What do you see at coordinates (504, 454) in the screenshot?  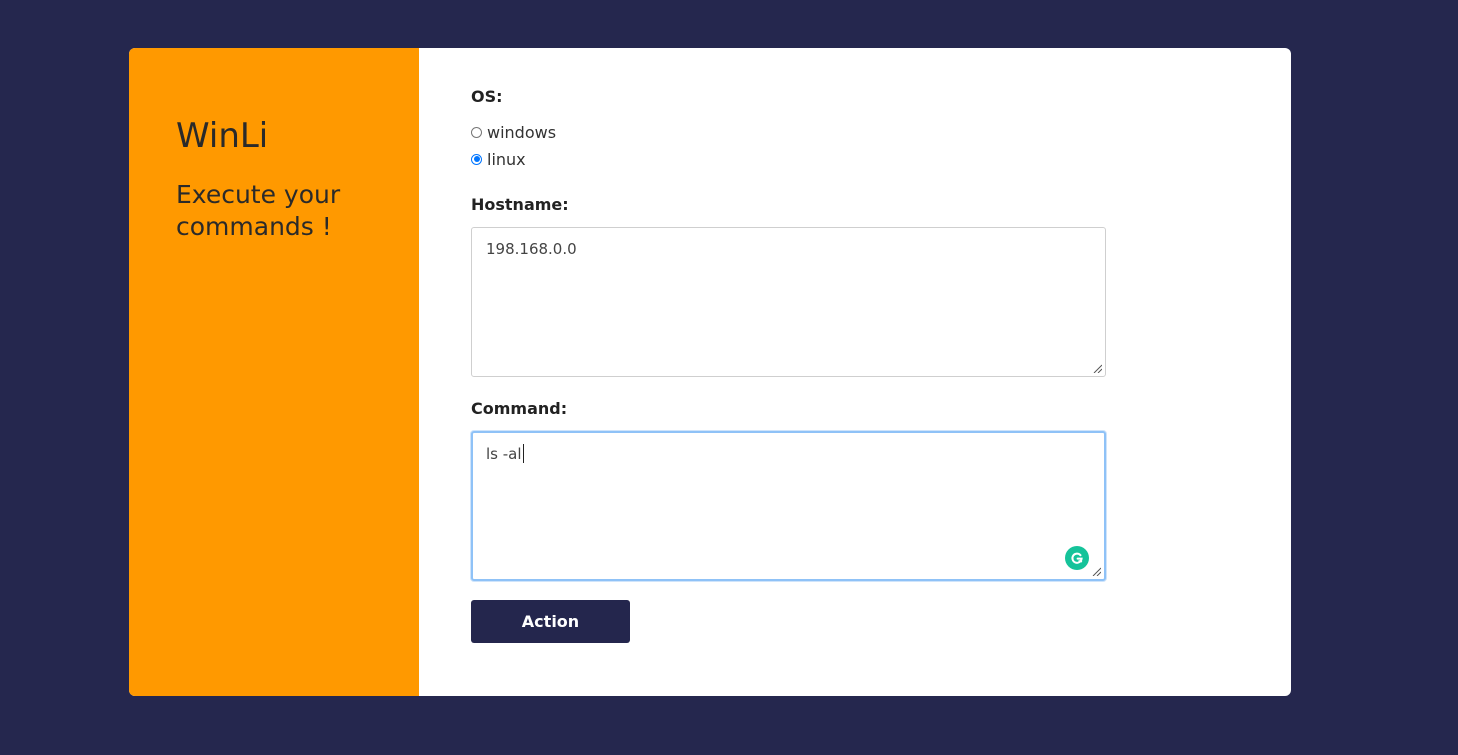 I see `command-value: ls -al` at bounding box center [504, 454].